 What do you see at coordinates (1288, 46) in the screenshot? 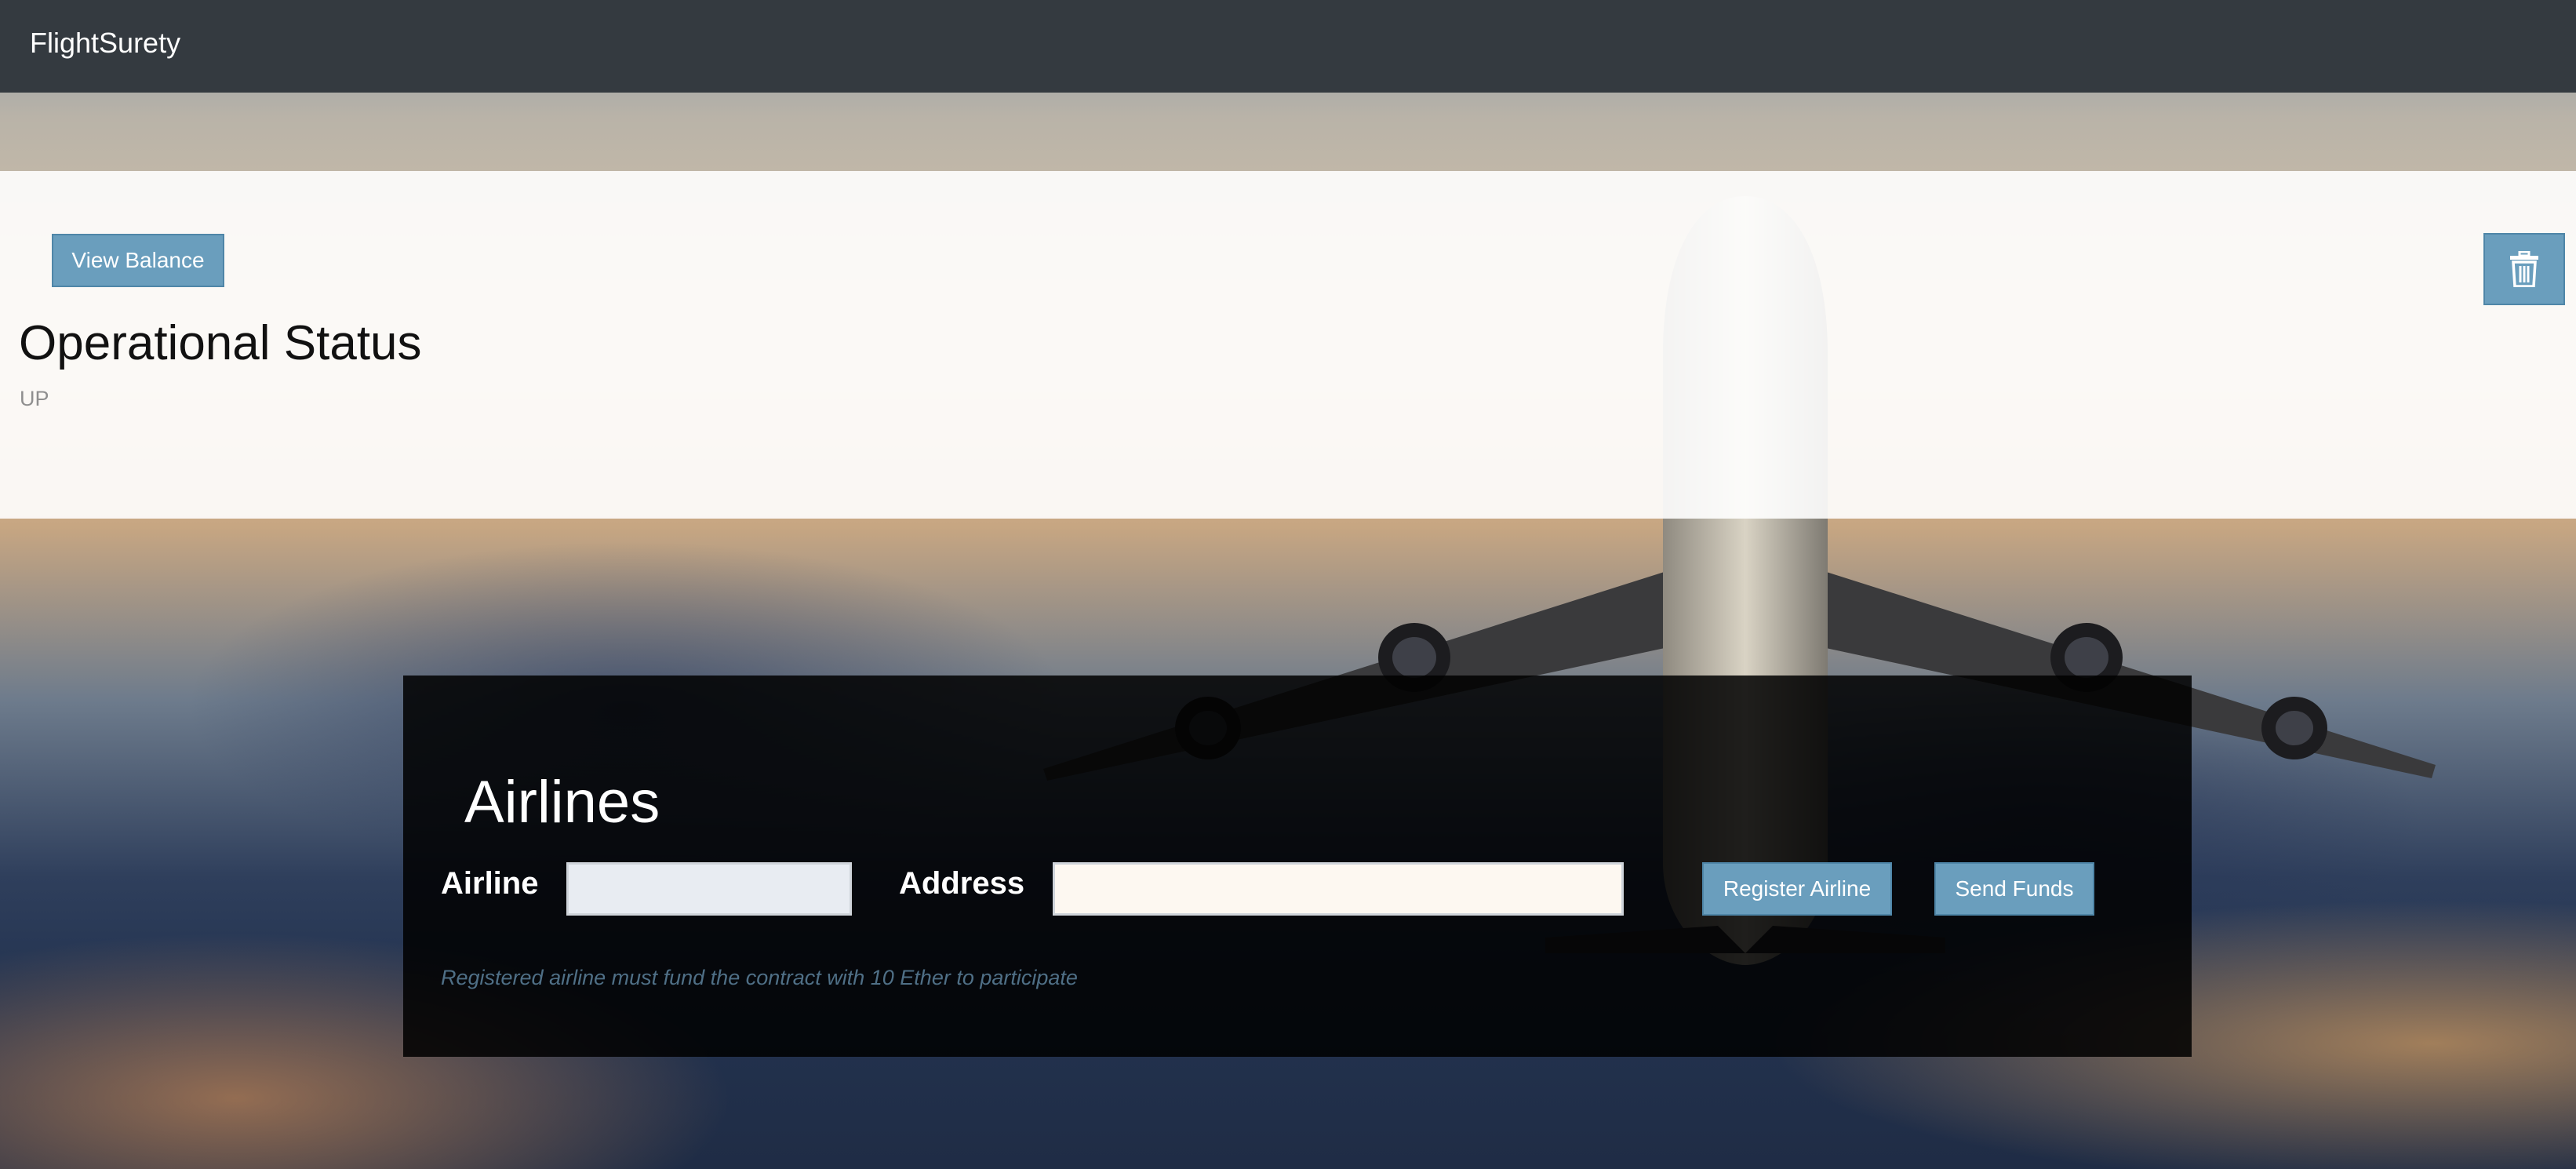
I see `top-navbar: FlightSurety` at bounding box center [1288, 46].